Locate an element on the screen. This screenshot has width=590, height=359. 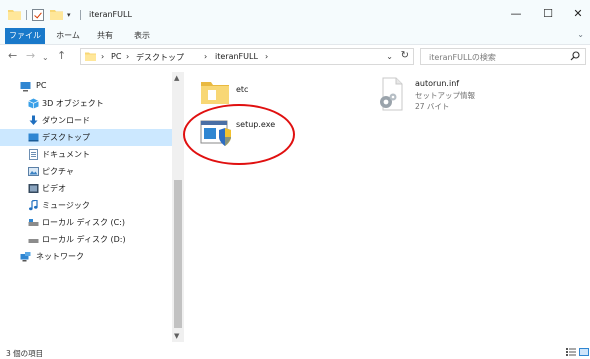
sidebar-item-label: PC is located at coordinates (41, 85).